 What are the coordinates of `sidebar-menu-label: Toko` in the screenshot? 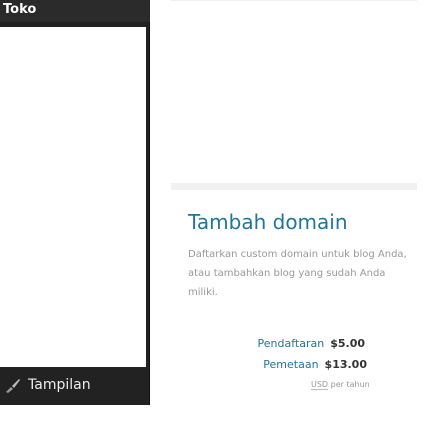 It's located at (20, 9).